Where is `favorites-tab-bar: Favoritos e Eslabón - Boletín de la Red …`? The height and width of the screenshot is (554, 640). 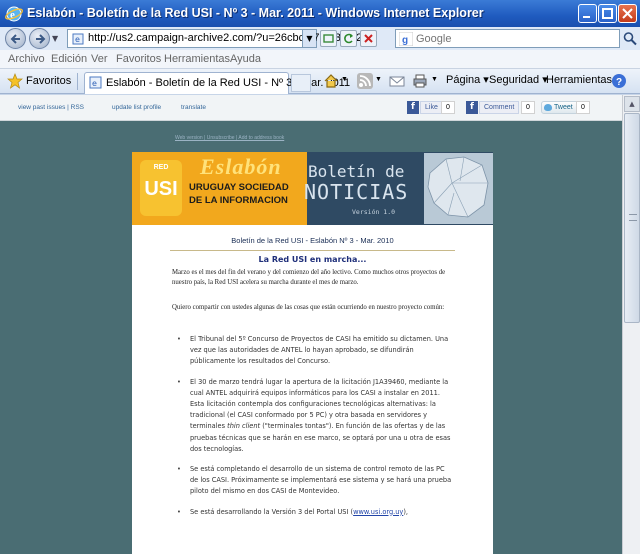 favorites-tab-bar: Favoritos e Eslabón - Boletín de la Red … is located at coordinates (320, 81).